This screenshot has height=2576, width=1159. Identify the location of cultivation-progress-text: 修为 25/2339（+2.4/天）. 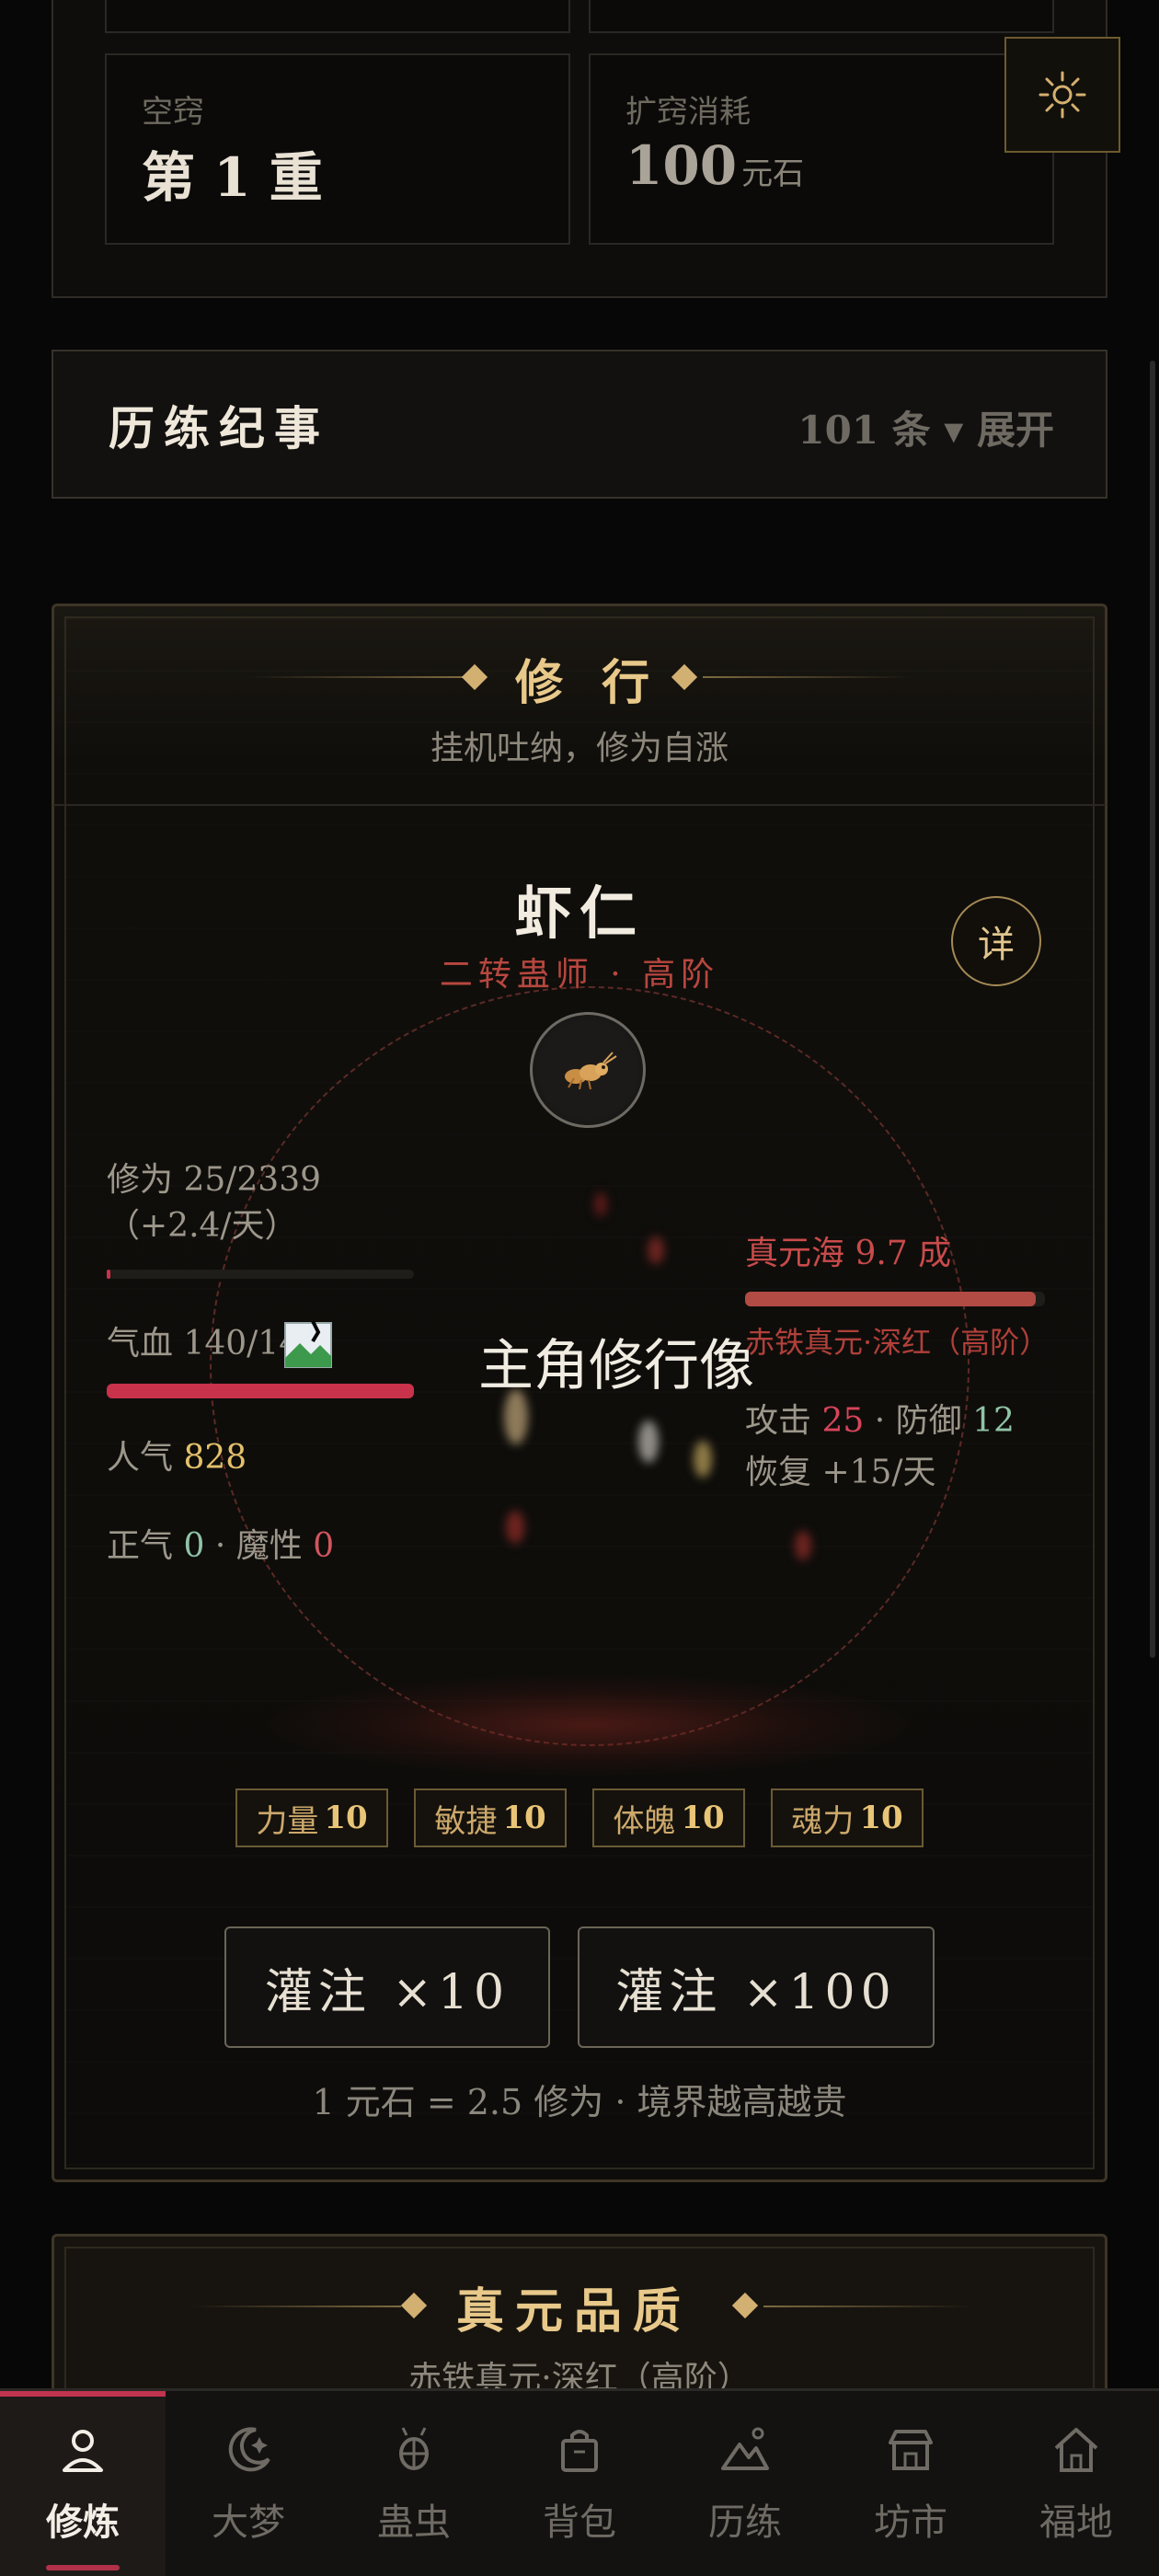
(214, 1203).